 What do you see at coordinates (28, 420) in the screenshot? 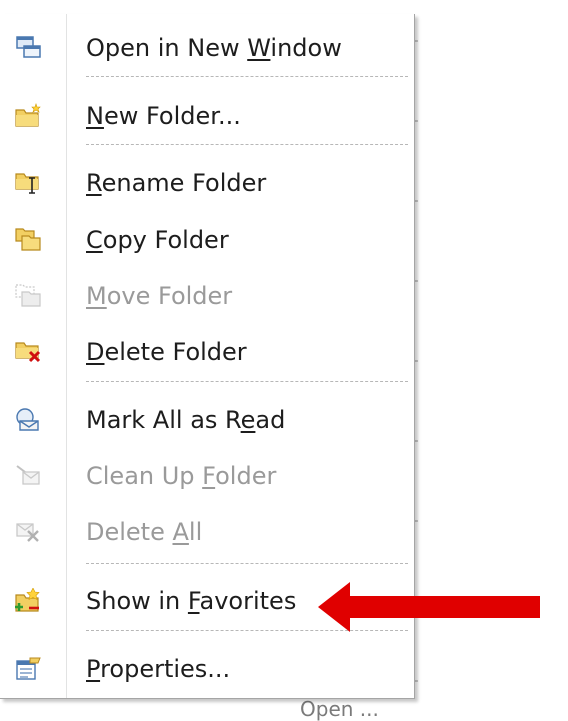
I see `mark-read-icon` at bounding box center [28, 420].